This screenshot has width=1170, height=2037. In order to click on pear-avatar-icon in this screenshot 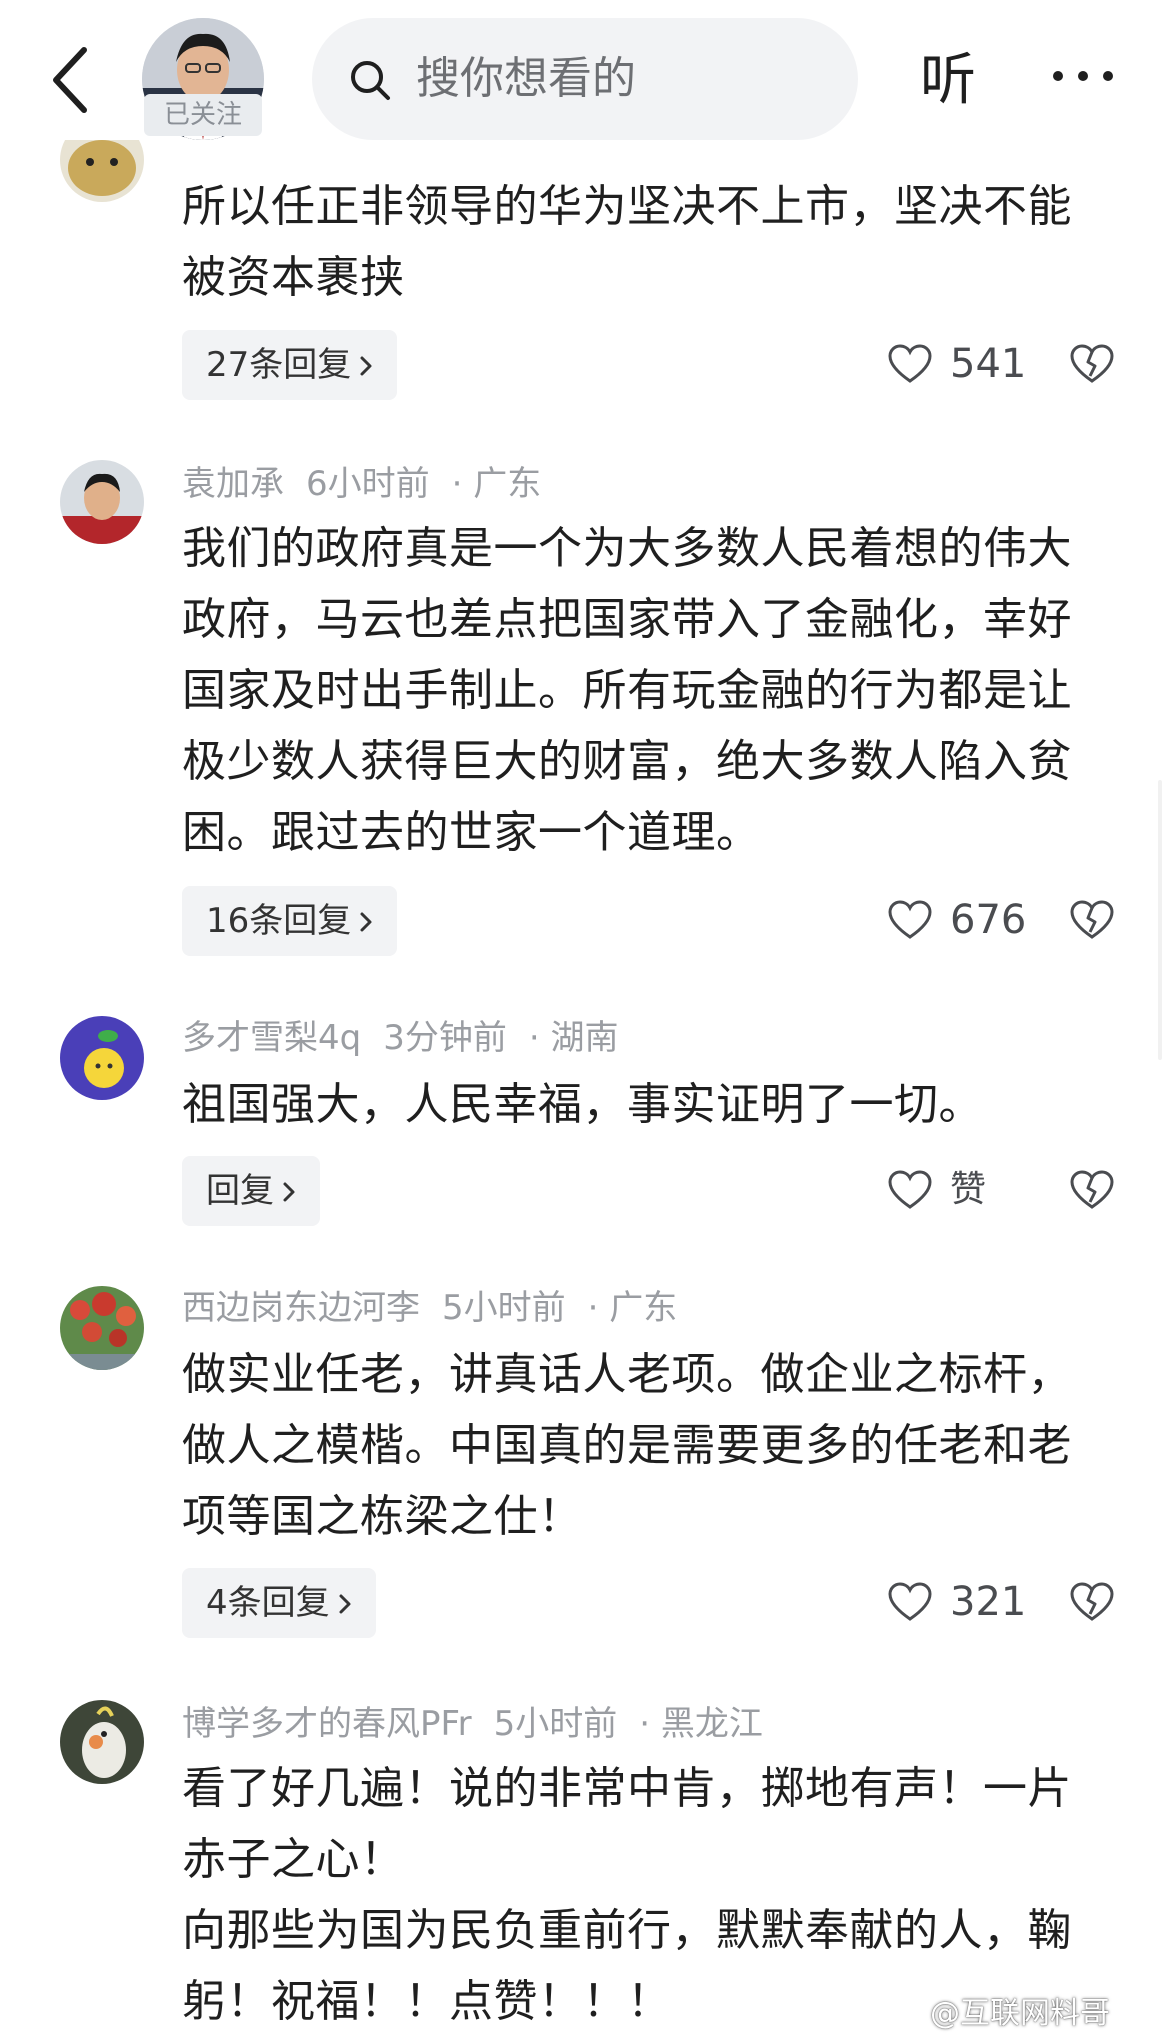, I will do `click(102, 1058)`.